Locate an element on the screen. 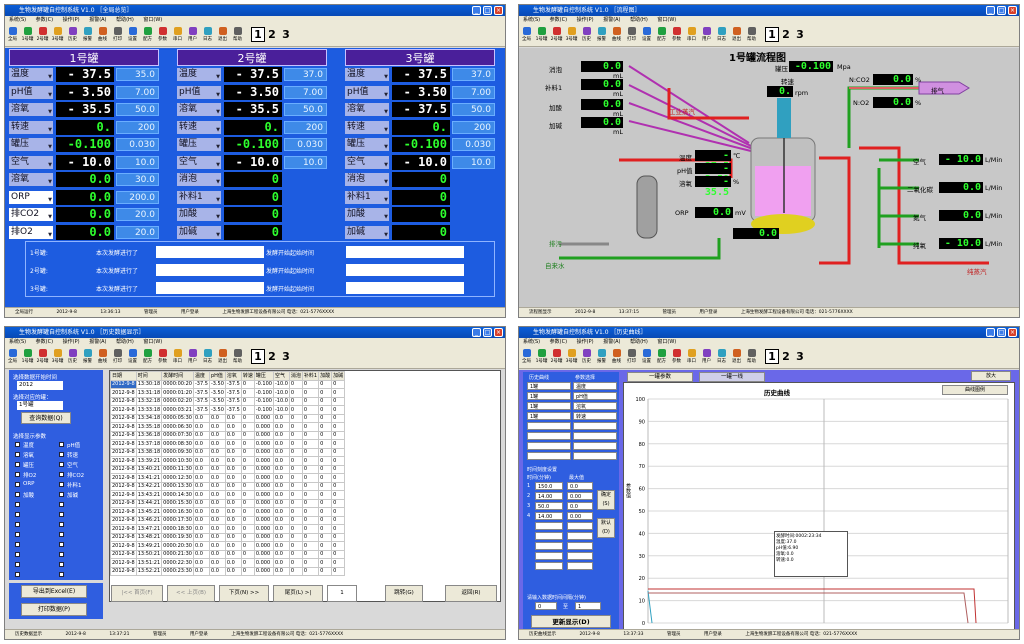  column-header: 罐压 is located at coordinates (263, 376).